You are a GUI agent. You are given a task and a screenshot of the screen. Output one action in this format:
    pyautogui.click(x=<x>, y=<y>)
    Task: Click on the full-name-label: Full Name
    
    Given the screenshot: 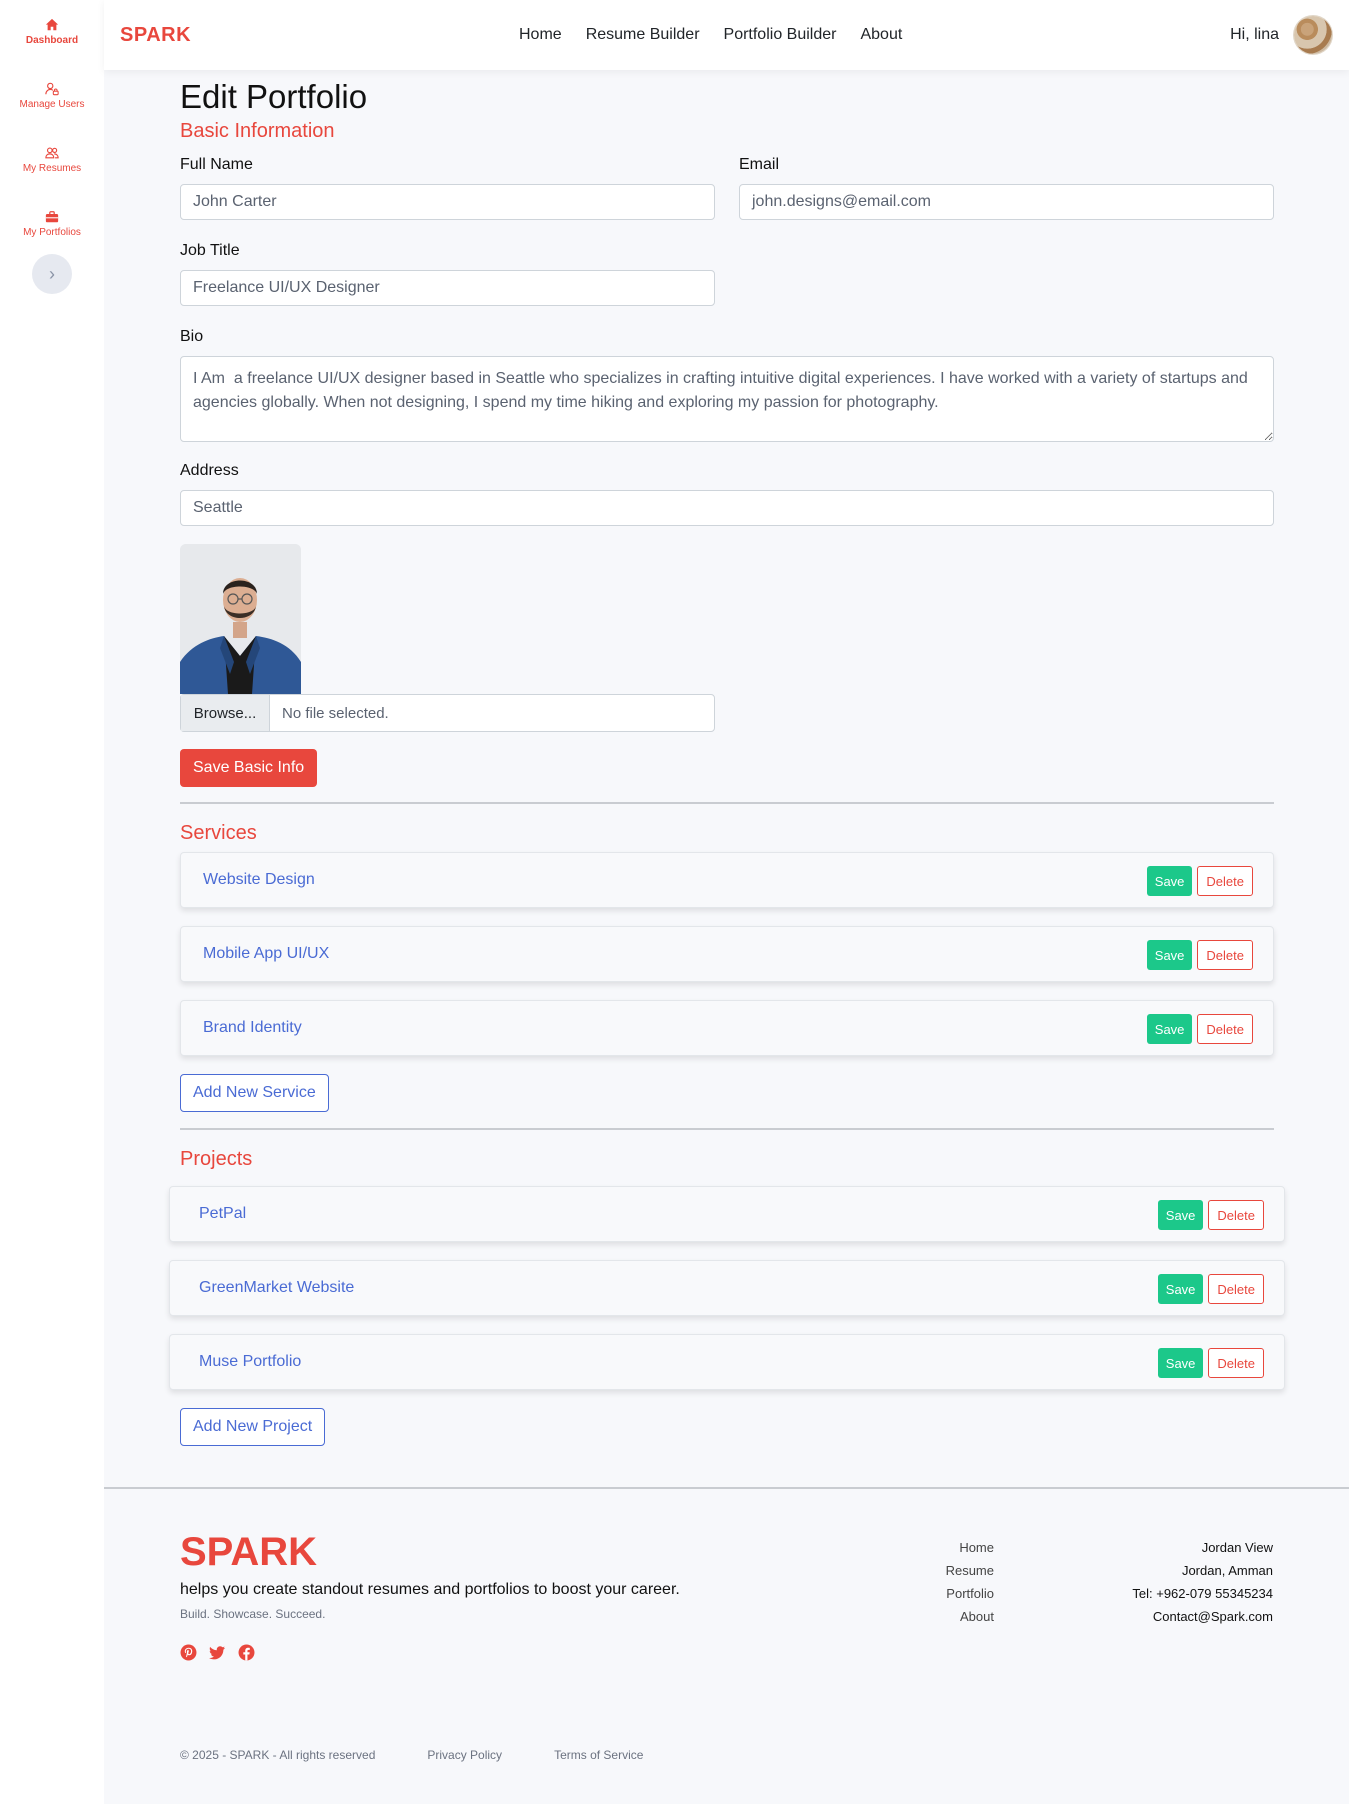 What is the action you would take?
    pyautogui.click(x=216, y=164)
    